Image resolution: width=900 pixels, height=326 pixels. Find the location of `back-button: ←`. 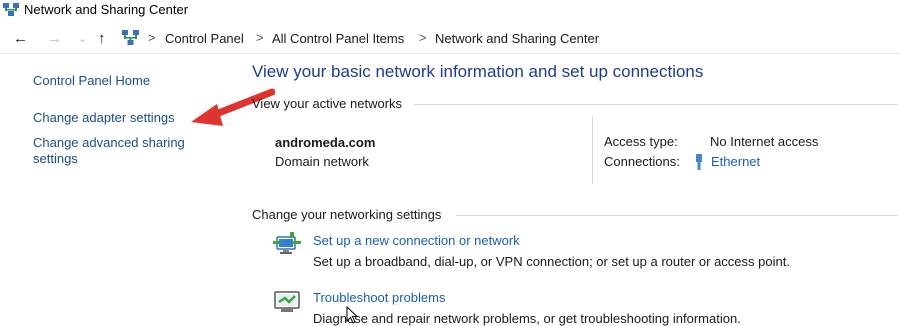

back-button: ← is located at coordinates (20, 38).